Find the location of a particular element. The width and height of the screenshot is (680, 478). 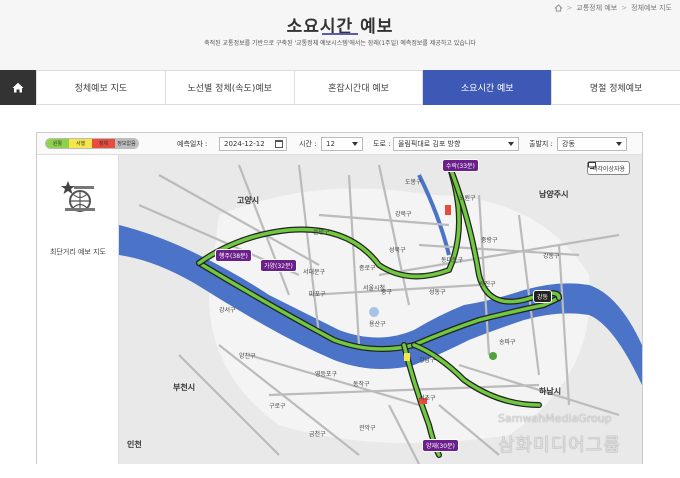

color-blind-mode-label: 색각이상자용 is located at coordinates (608, 169).